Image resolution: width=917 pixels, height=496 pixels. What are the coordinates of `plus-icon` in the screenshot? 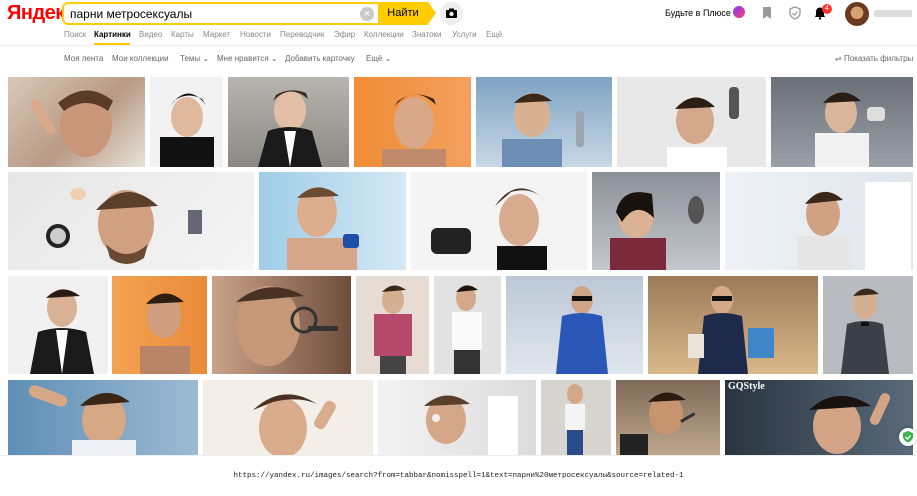 It's located at (739, 12).